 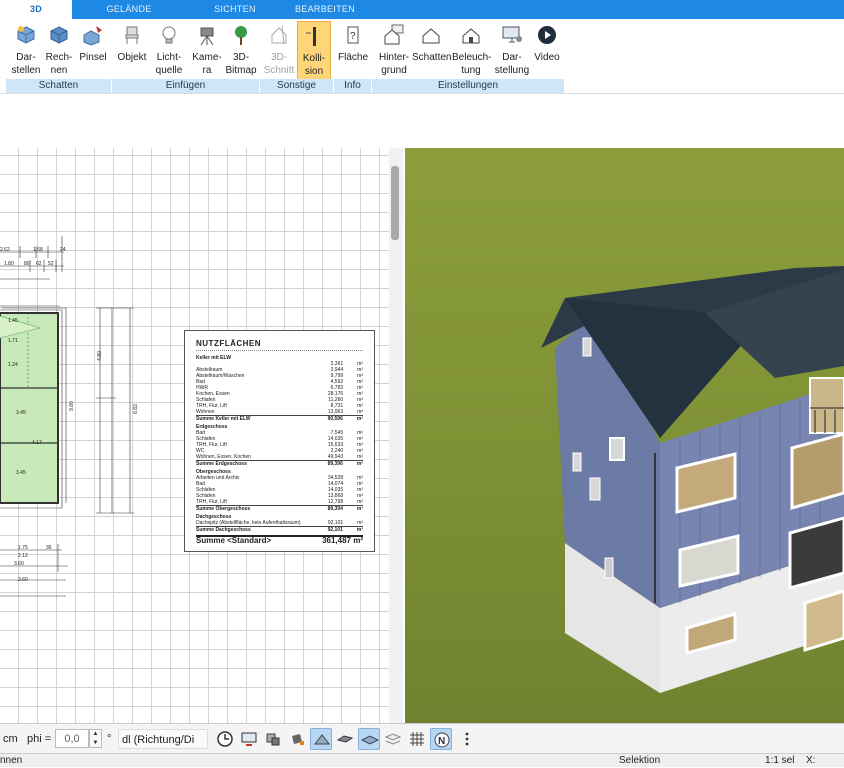 I want to click on screen-icon, so click(x=249, y=739).